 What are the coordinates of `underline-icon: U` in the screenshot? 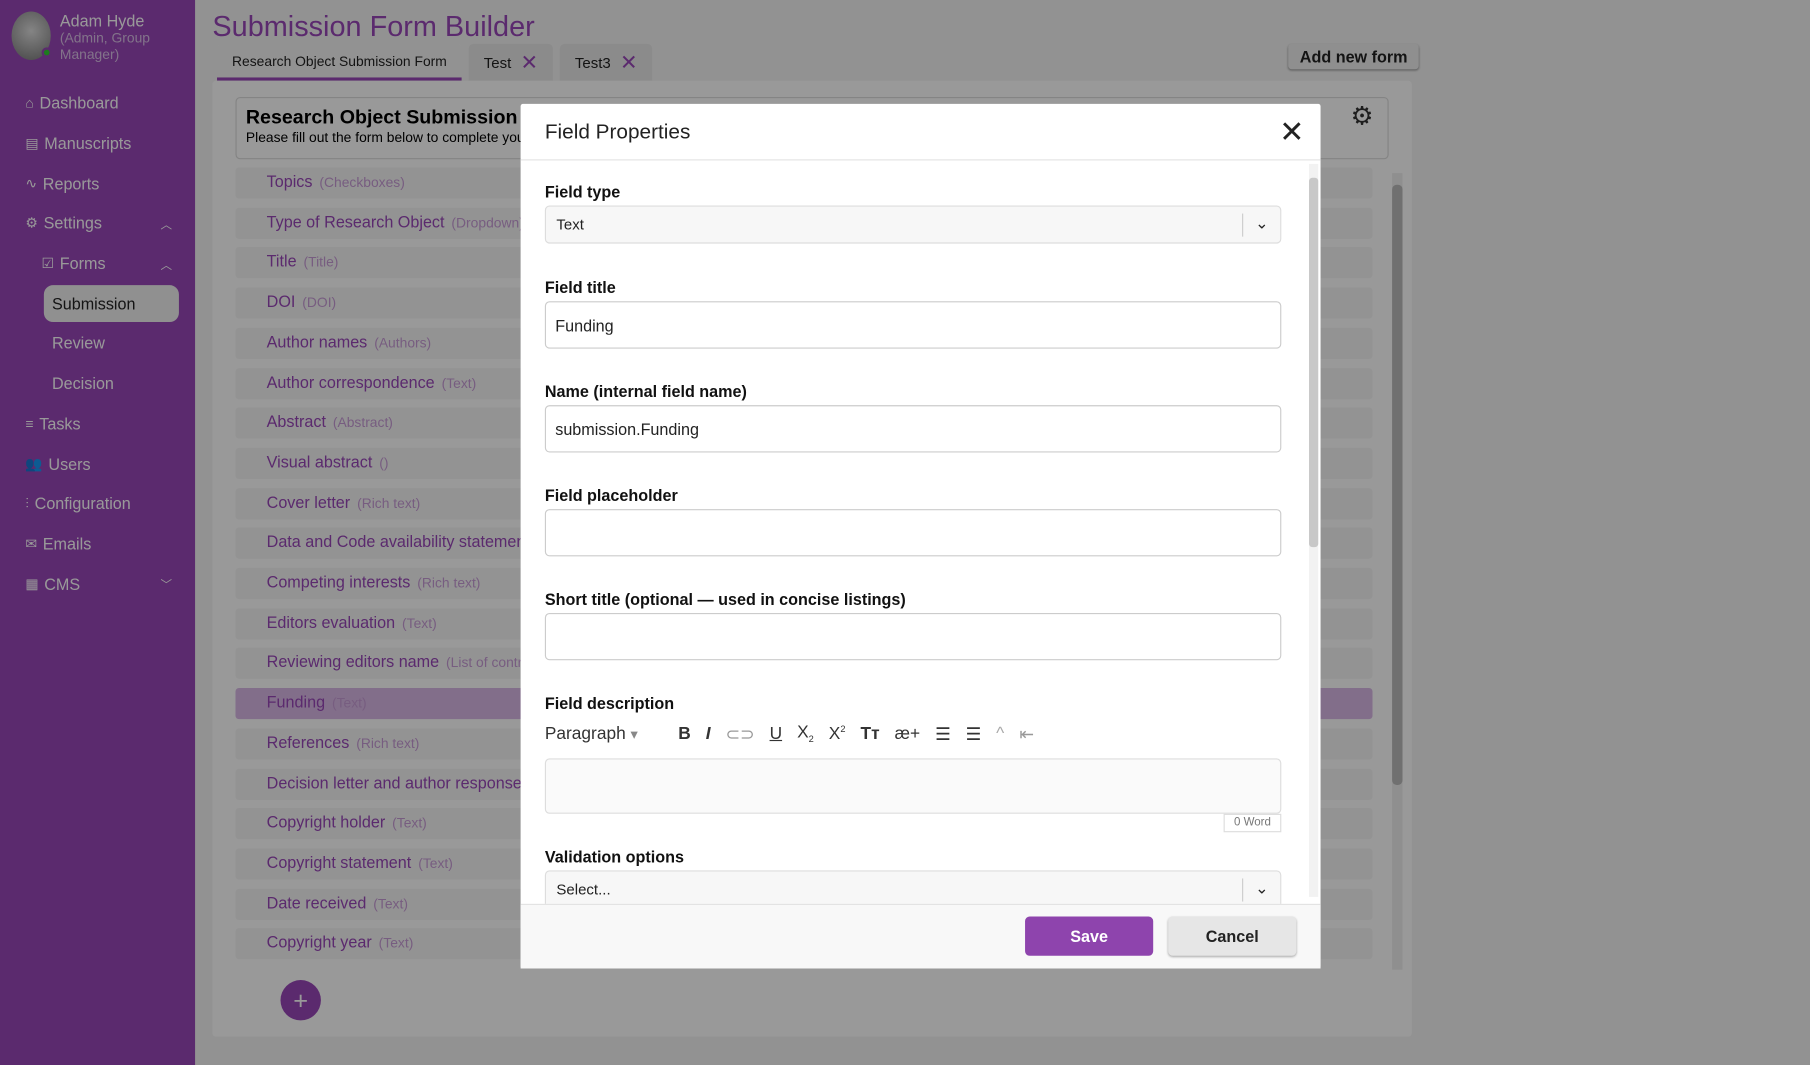 It's located at (776, 734).